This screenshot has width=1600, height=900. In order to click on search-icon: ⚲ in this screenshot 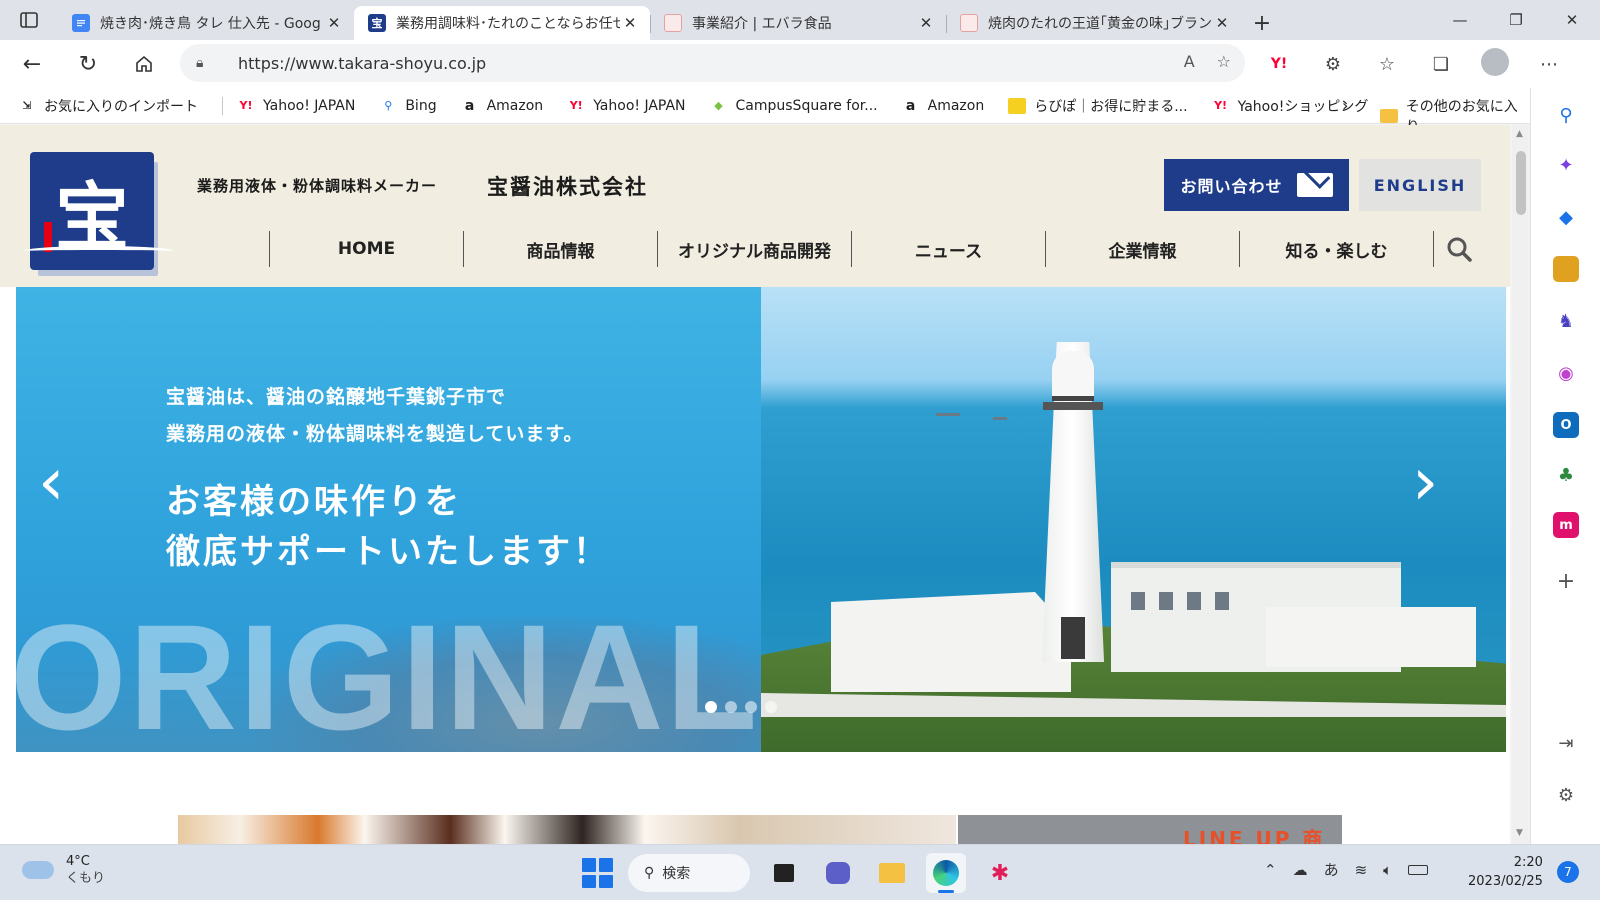, I will do `click(1566, 115)`.